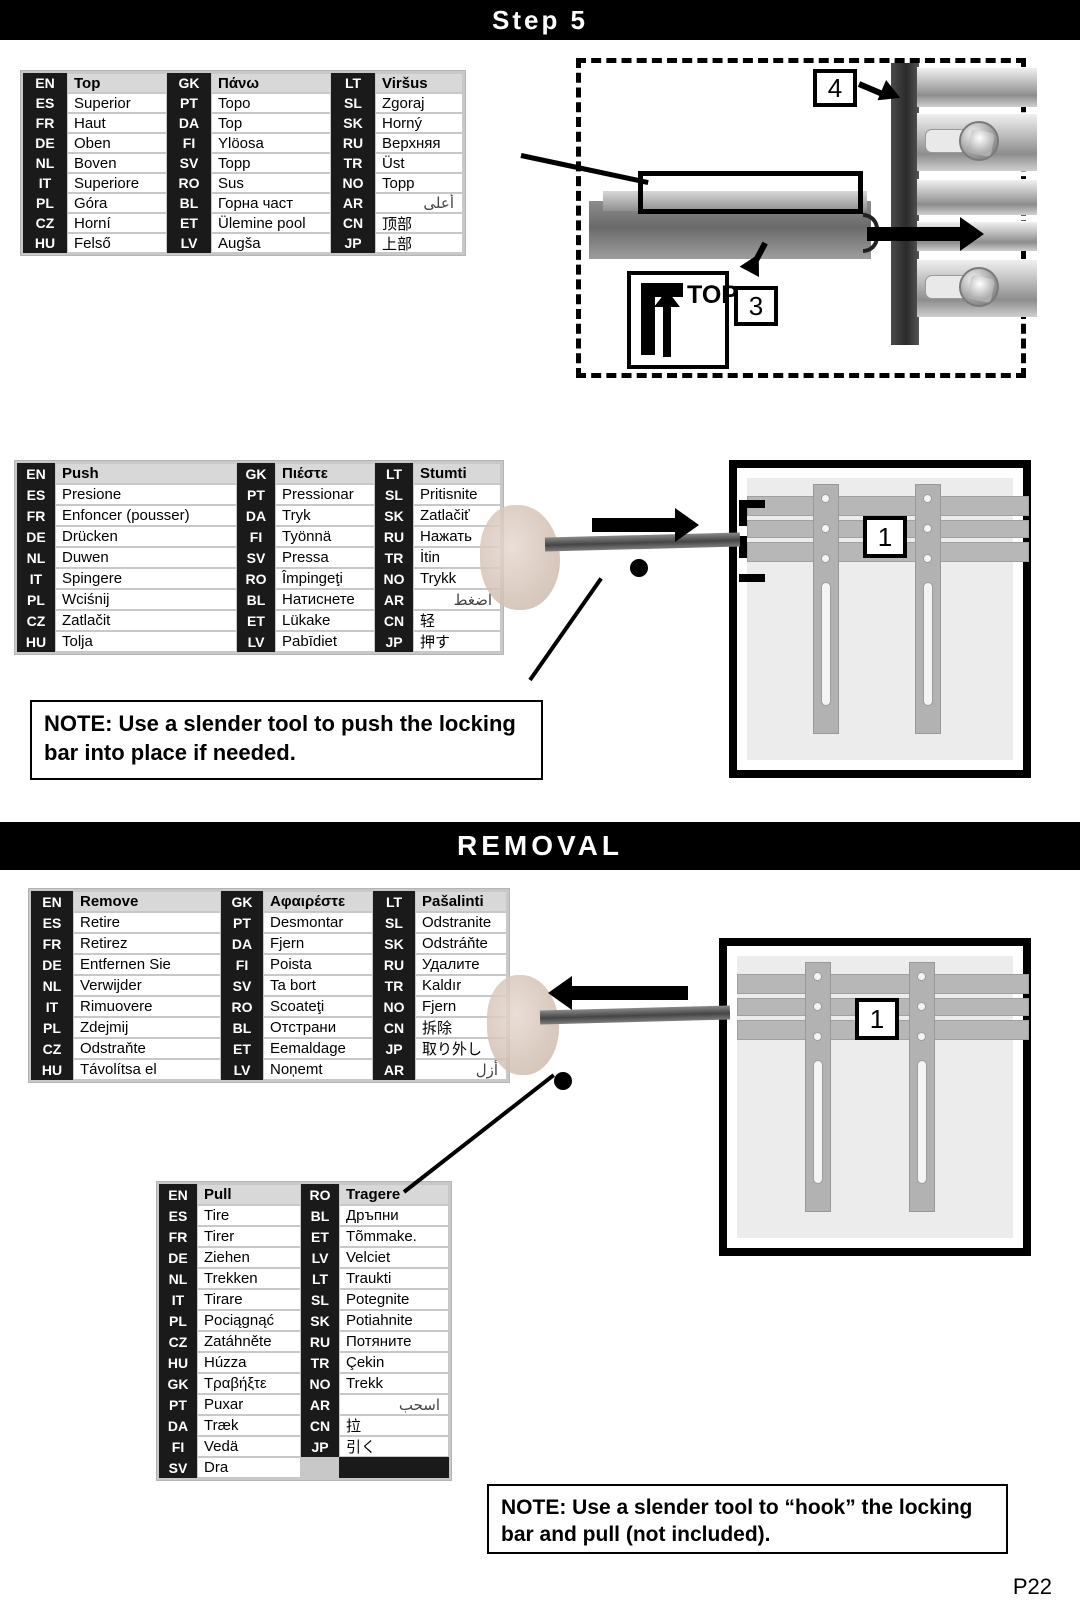 This screenshot has height=1618, width=1080. I want to click on language-code: CZ, so click(45, 223).